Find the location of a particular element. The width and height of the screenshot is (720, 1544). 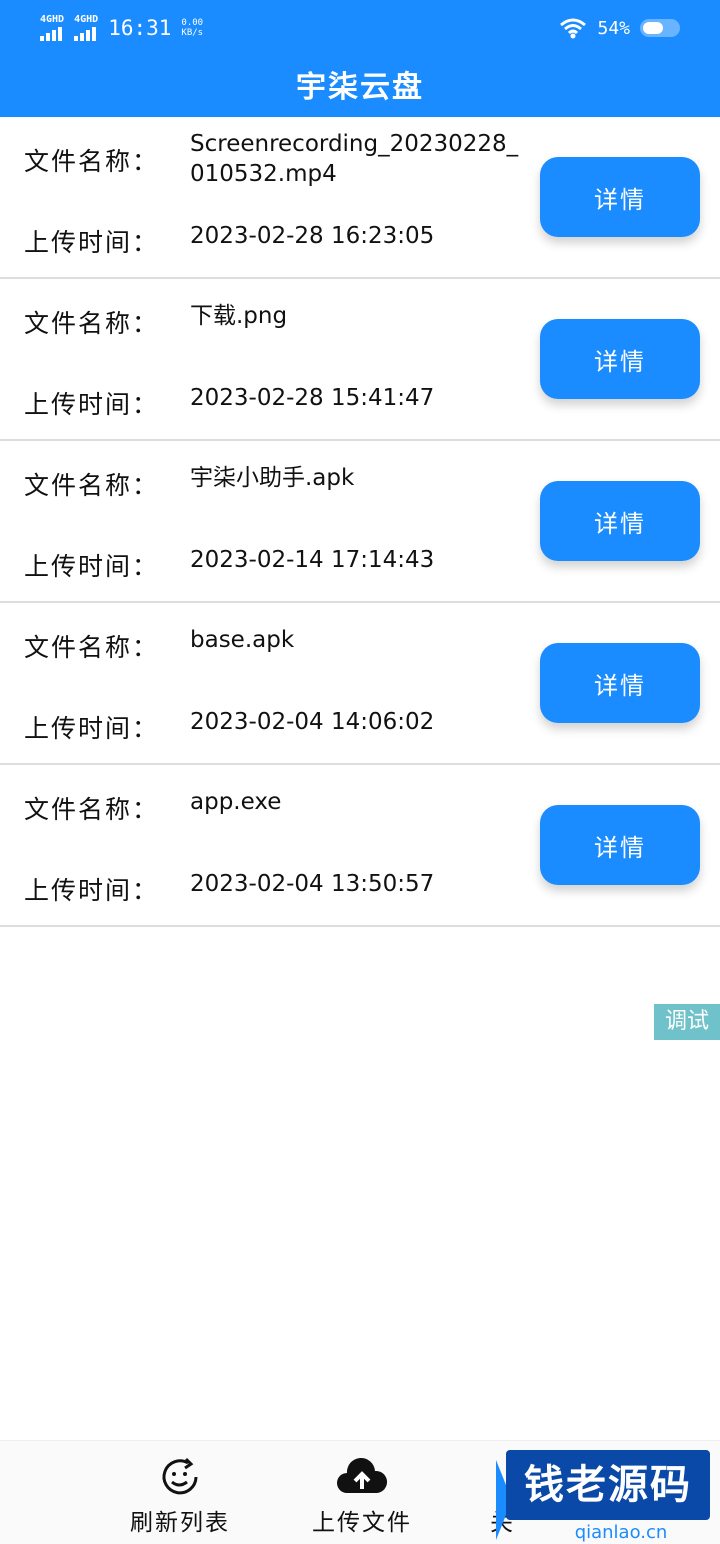

sim2-label: 4GHD is located at coordinates (86, 19).